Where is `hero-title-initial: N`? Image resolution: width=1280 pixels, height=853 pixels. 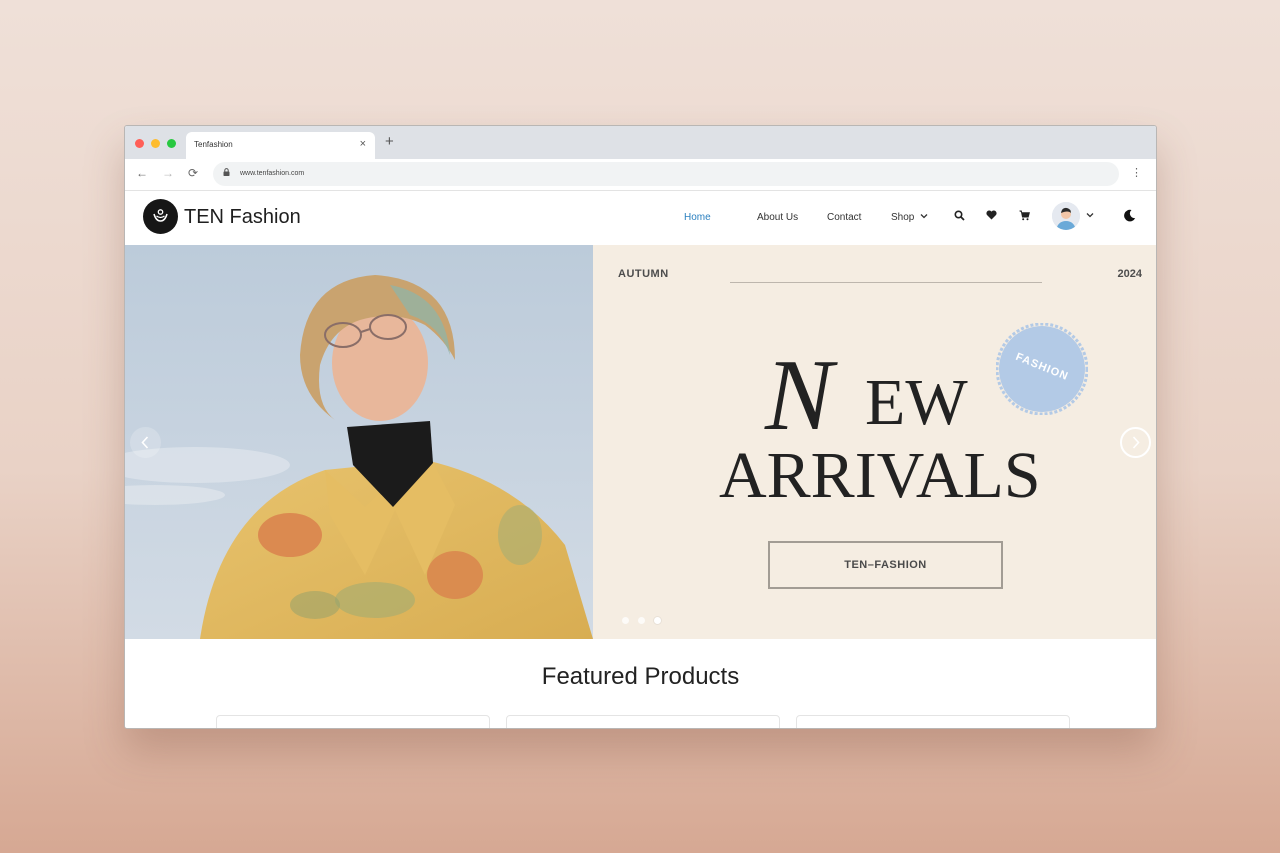 hero-title-initial: N is located at coordinates (799, 395).